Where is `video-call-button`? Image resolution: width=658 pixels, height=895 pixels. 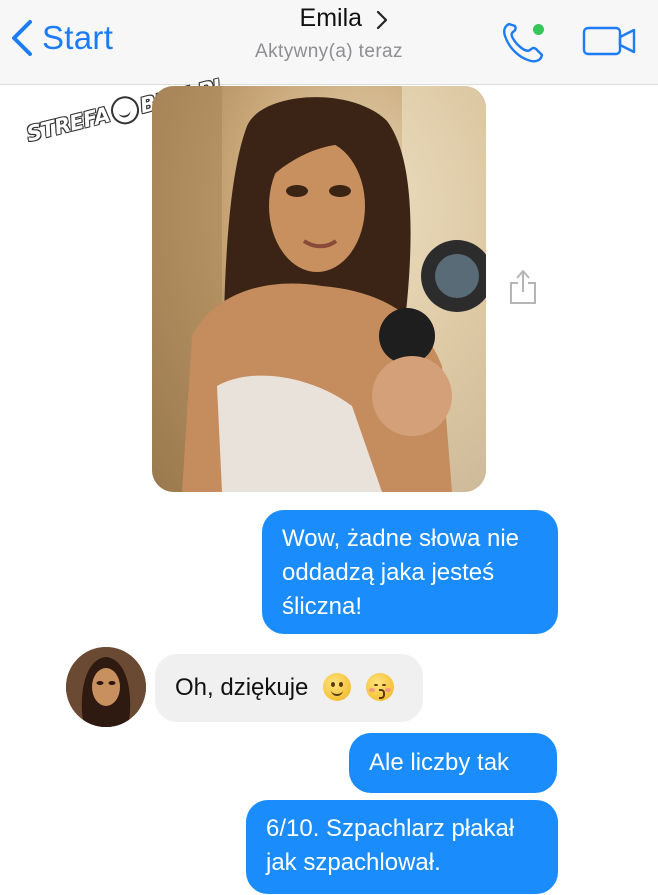
video-call-button is located at coordinates (610, 43).